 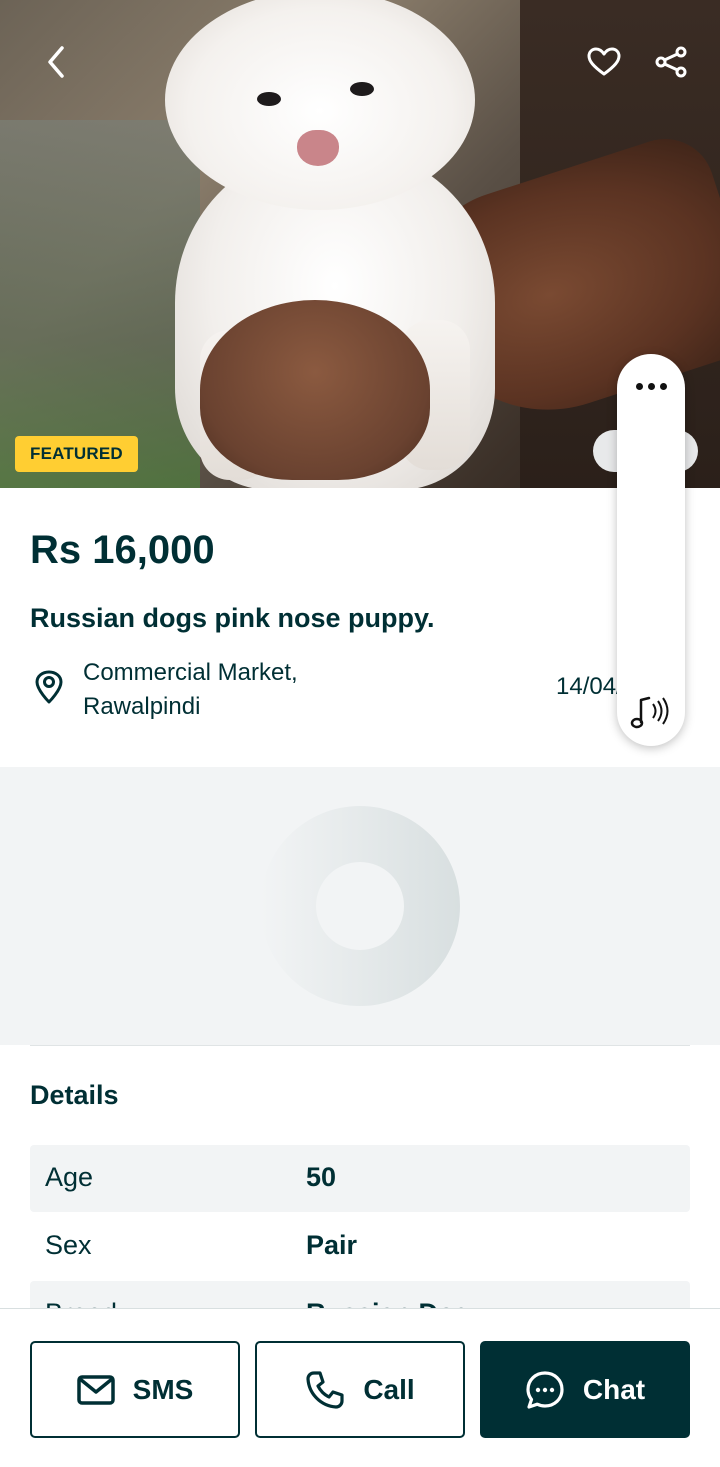 I want to click on loading-spinner-icon, so click(x=360, y=906).